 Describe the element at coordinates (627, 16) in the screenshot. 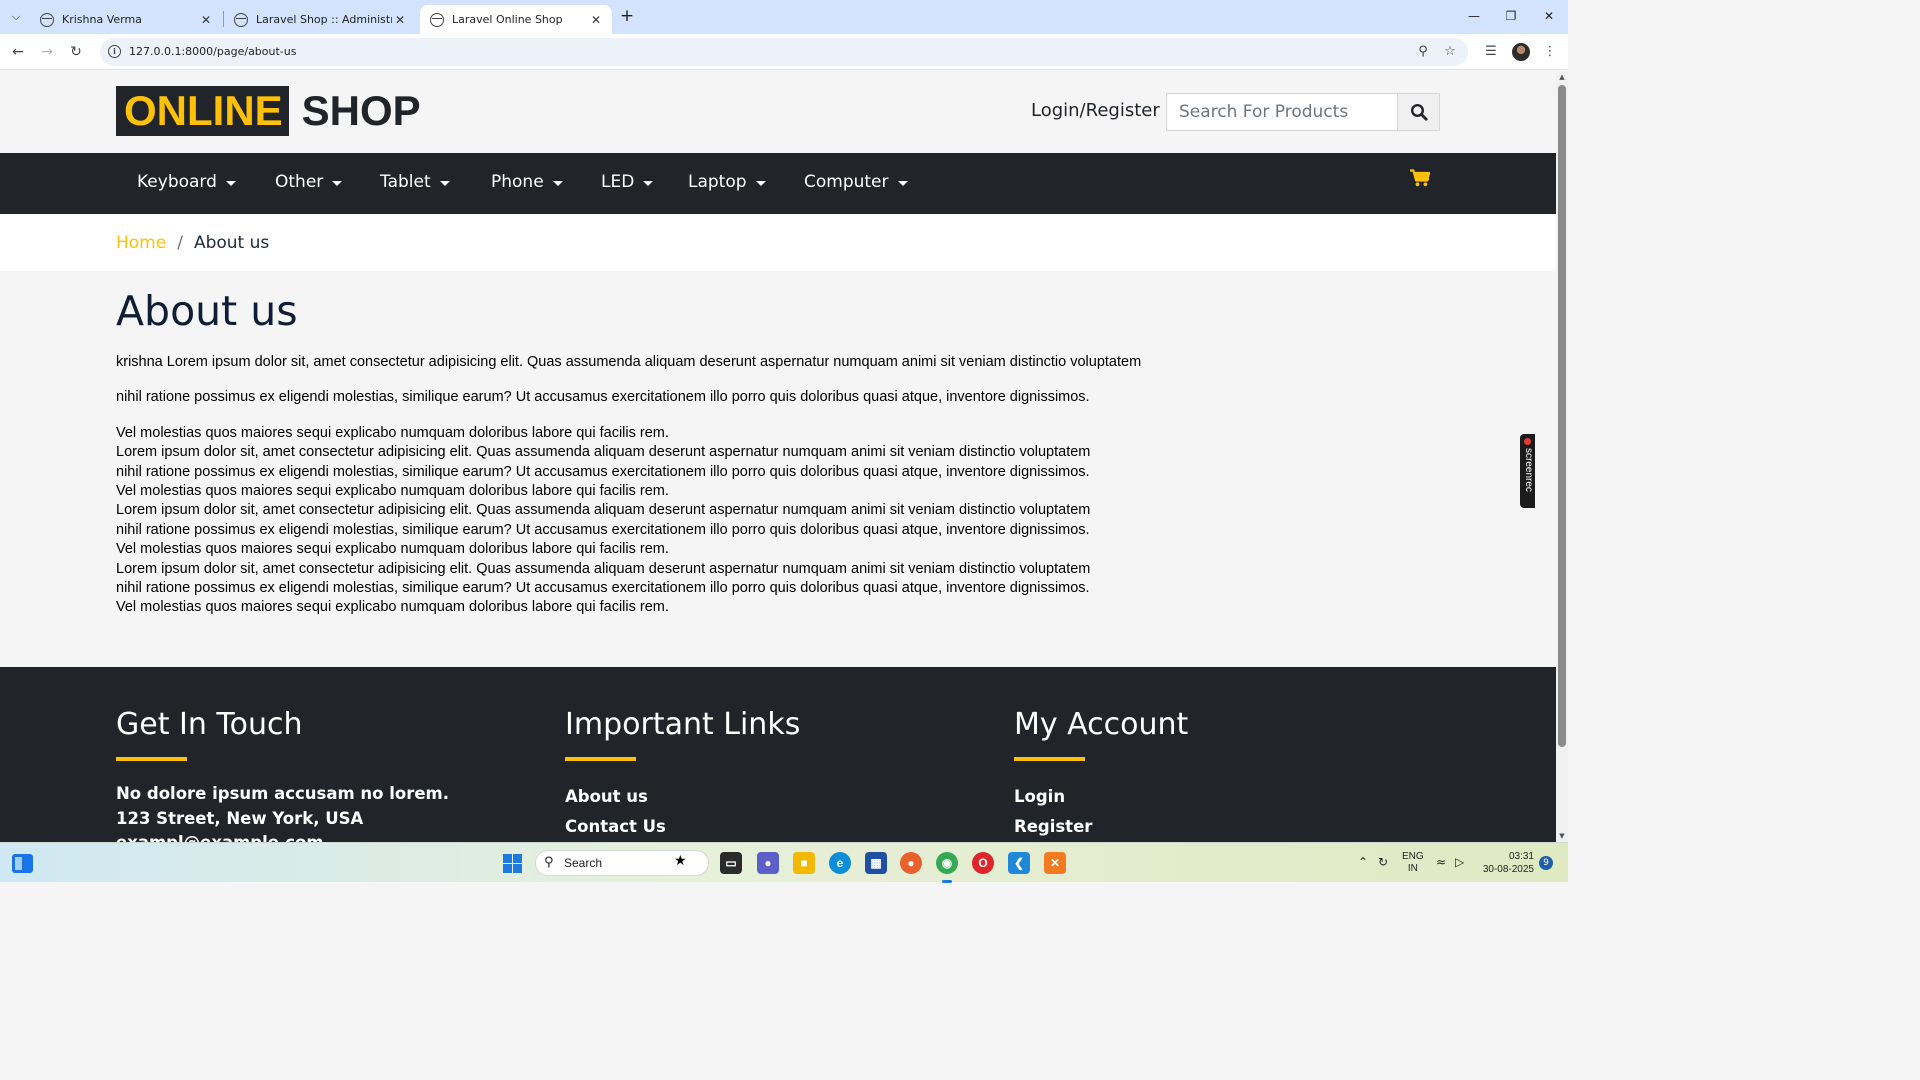

I see `new-tab-plus-icon: +` at that location.